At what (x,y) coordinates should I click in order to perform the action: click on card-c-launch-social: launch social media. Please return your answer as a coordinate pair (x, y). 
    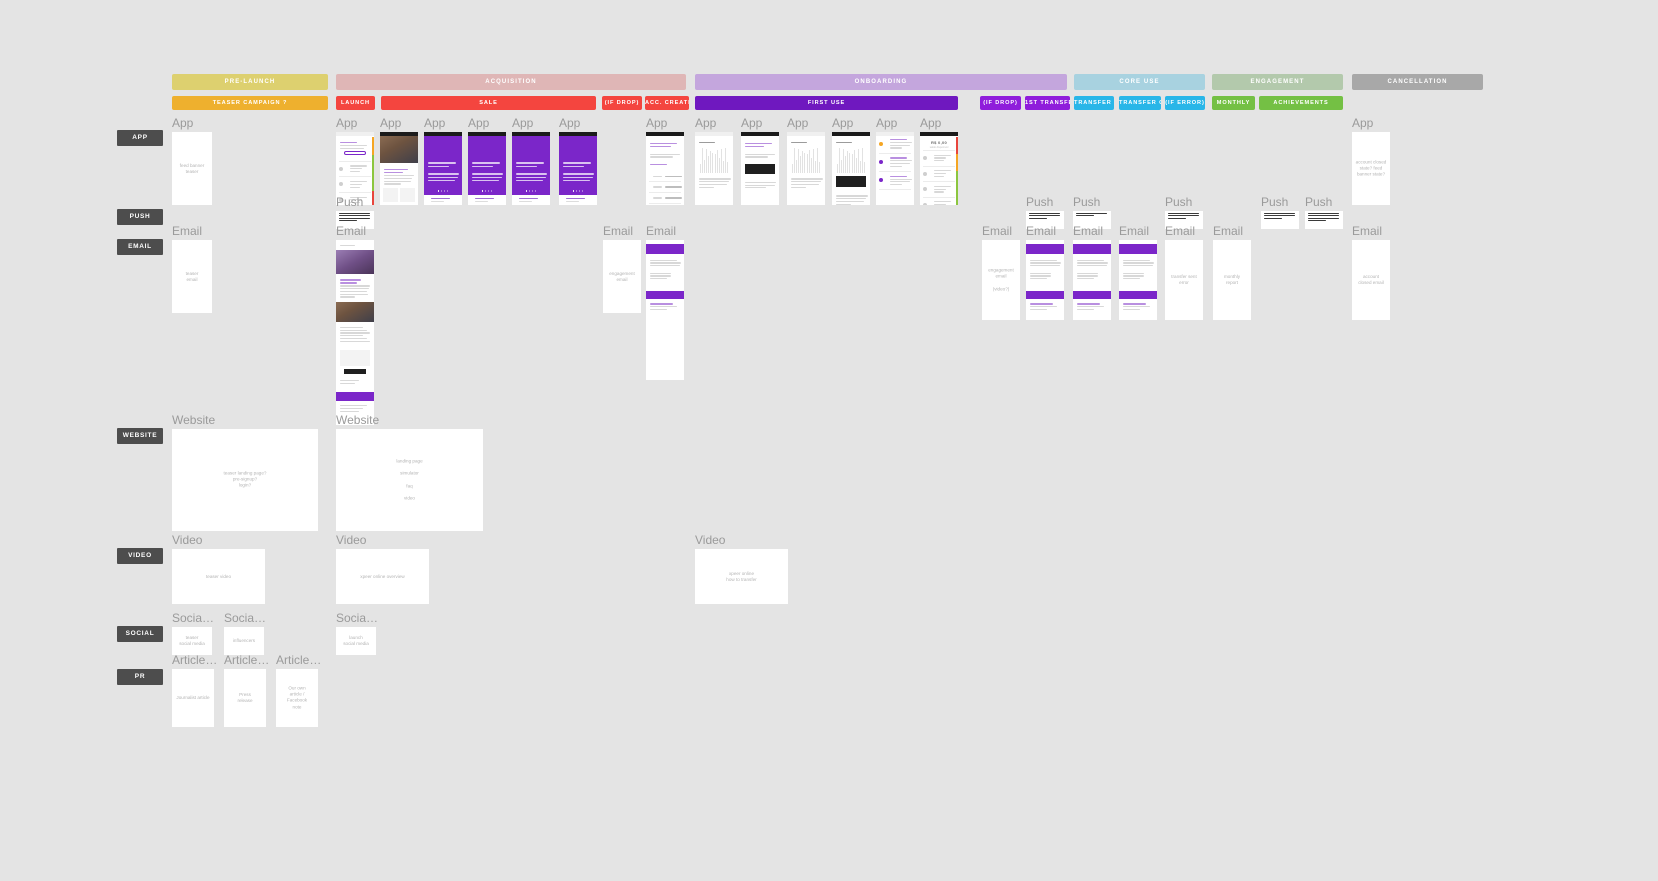
    Looking at the image, I should click on (356, 641).